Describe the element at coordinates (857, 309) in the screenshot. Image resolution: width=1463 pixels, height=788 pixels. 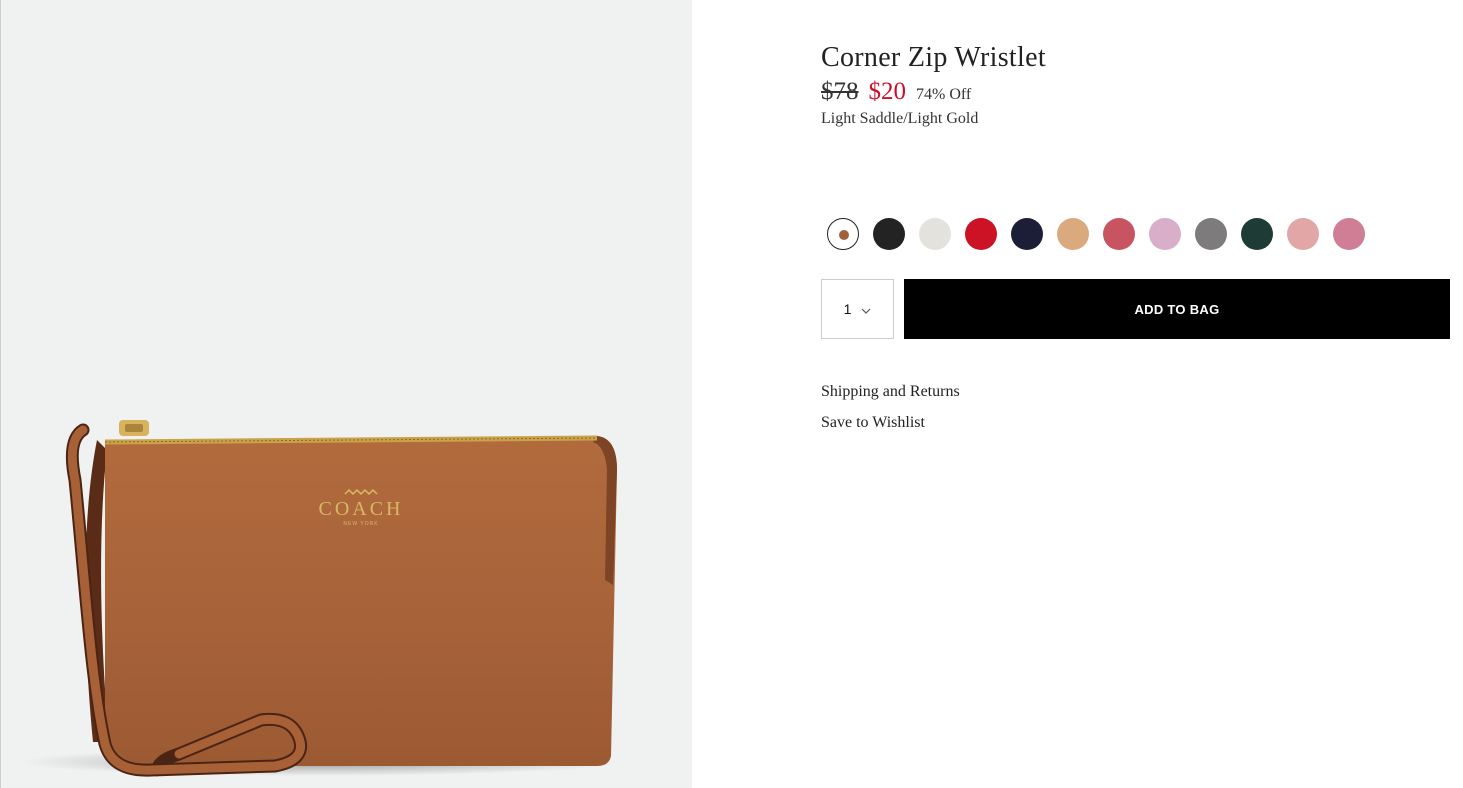
I see `quantity-select: 1` at that location.